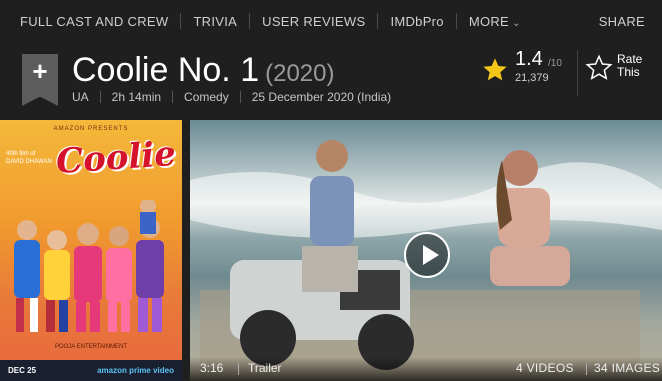 This screenshot has width=662, height=381. I want to click on rating-value: 1.4, so click(529, 59).